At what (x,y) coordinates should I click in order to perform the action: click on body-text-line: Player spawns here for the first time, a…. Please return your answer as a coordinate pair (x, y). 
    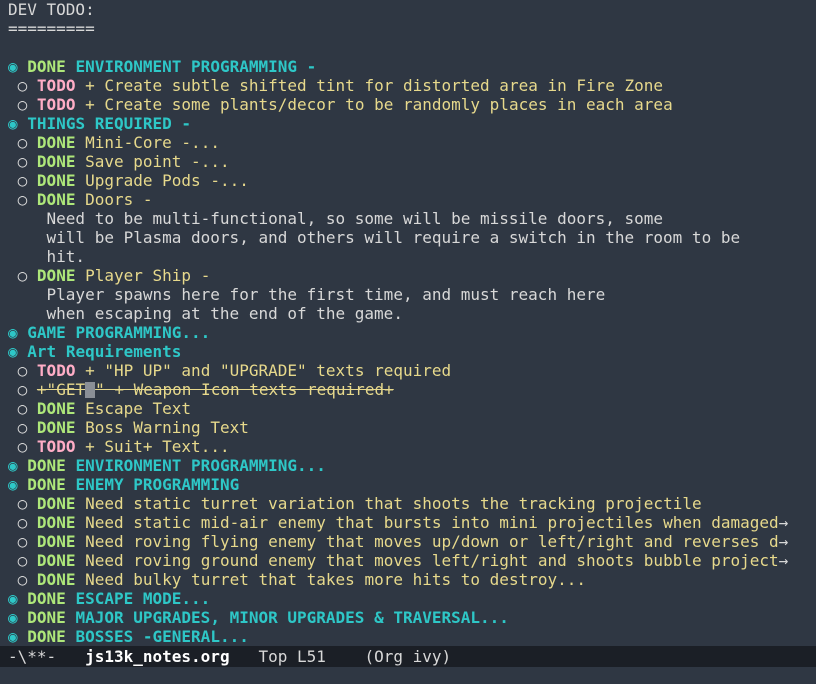
    Looking at the image, I should click on (326, 294).